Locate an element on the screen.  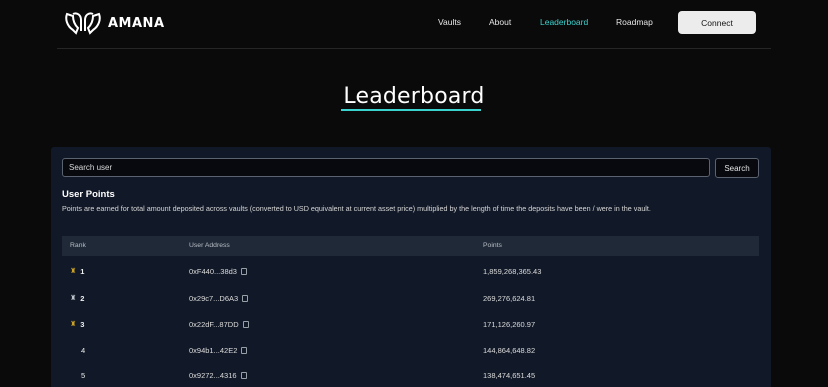
rank-number: 3 is located at coordinates (82, 324).